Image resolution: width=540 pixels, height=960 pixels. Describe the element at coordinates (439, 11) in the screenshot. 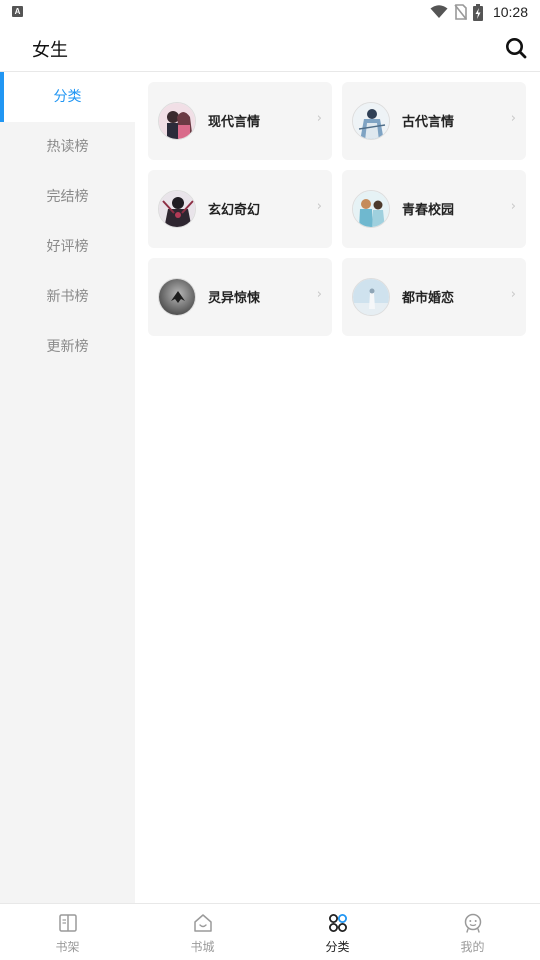

I see `wifi-icon` at that location.